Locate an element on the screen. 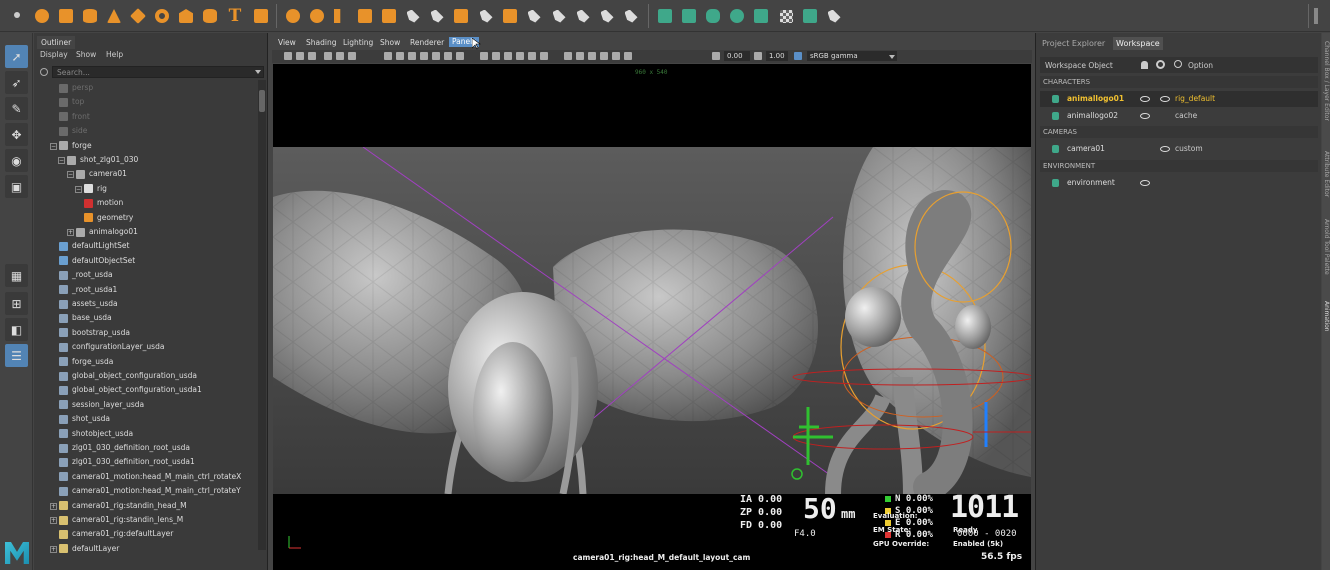  grease-pencil-icon is located at coordinates (352, 56).